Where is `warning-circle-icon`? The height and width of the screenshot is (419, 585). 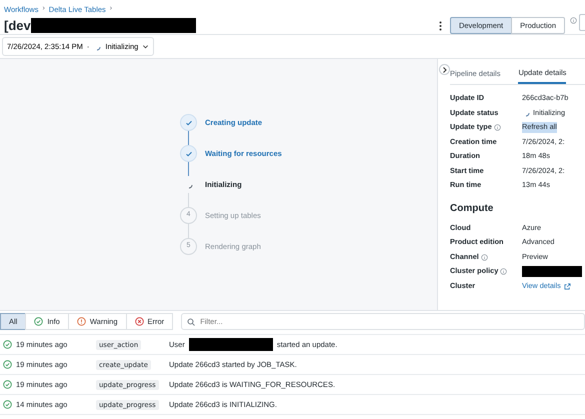 warning-circle-icon is located at coordinates (81, 321).